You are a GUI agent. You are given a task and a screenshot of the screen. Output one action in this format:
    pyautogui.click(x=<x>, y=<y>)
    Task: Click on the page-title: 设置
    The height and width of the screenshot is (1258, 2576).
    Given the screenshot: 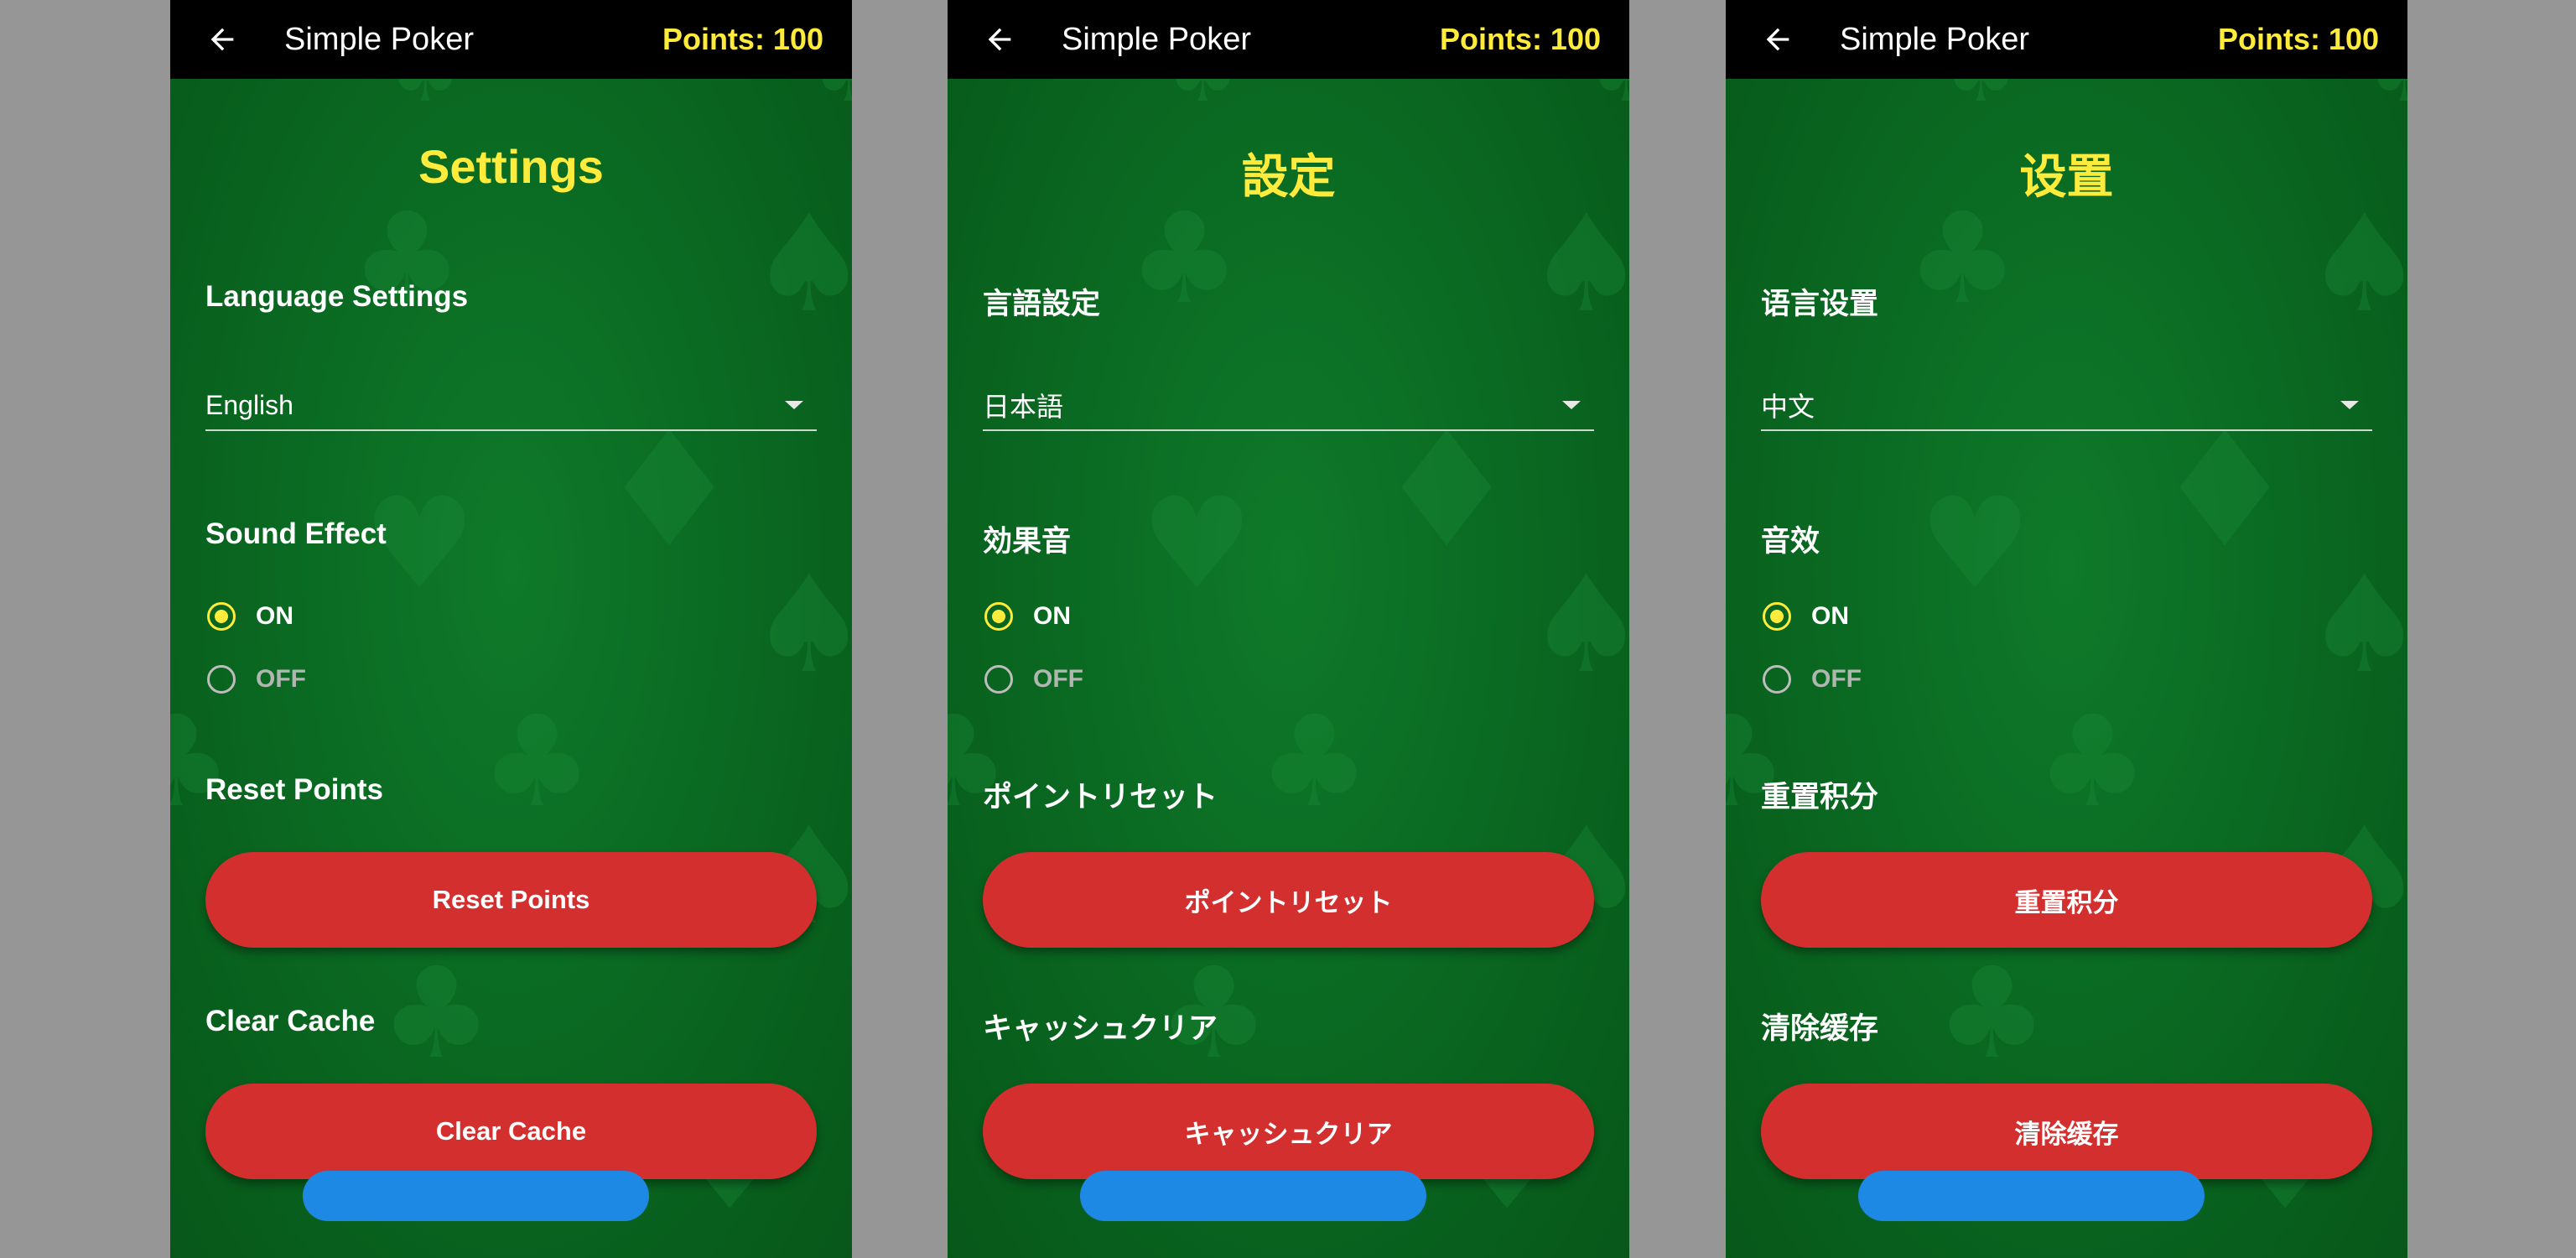 What is the action you would take?
    pyautogui.click(x=2066, y=176)
    